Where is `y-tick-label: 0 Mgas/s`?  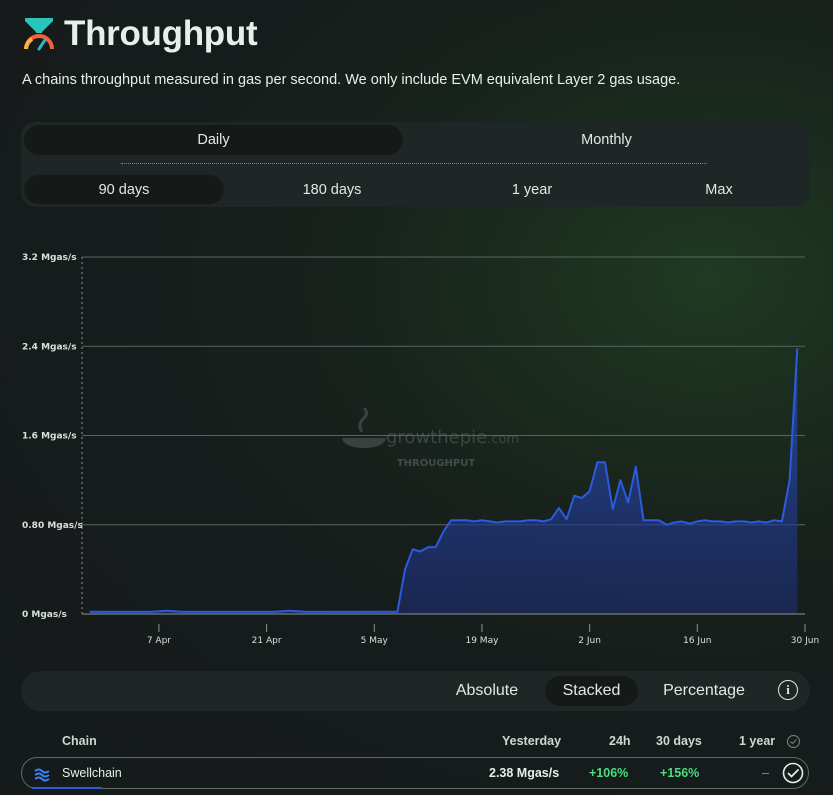
y-tick-label: 0 Mgas/s is located at coordinates (44, 615).